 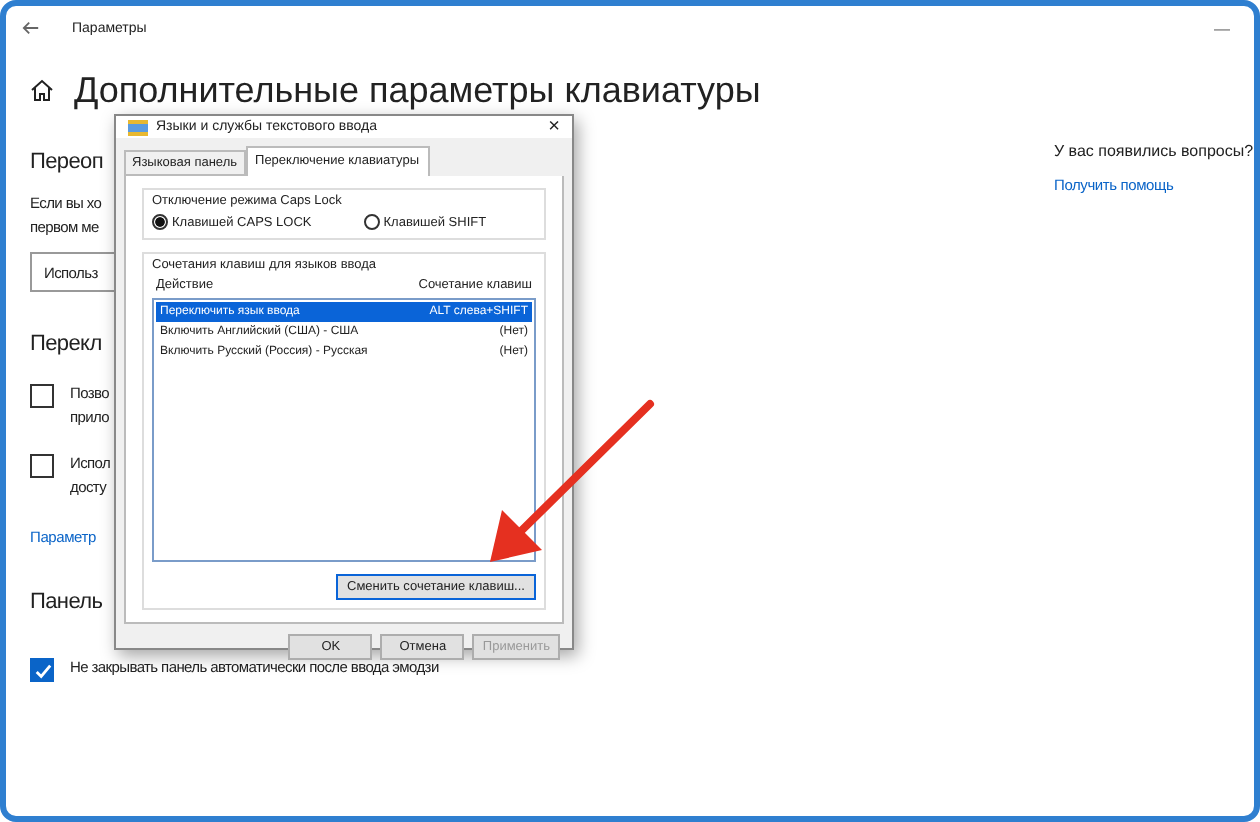 I want to click on page-heading: Дополнительные параметры клавиатуры, so click(x=417, y=90).